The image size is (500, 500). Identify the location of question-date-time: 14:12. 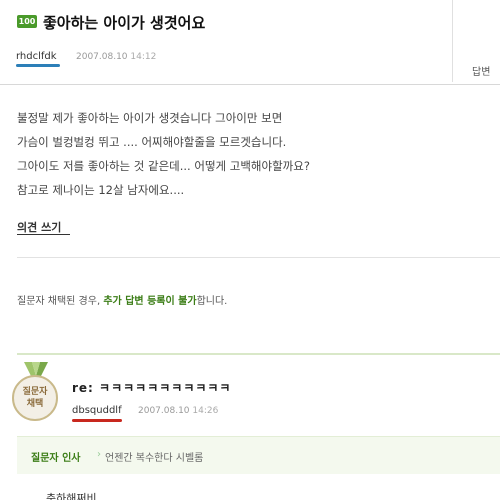
(143, 57).